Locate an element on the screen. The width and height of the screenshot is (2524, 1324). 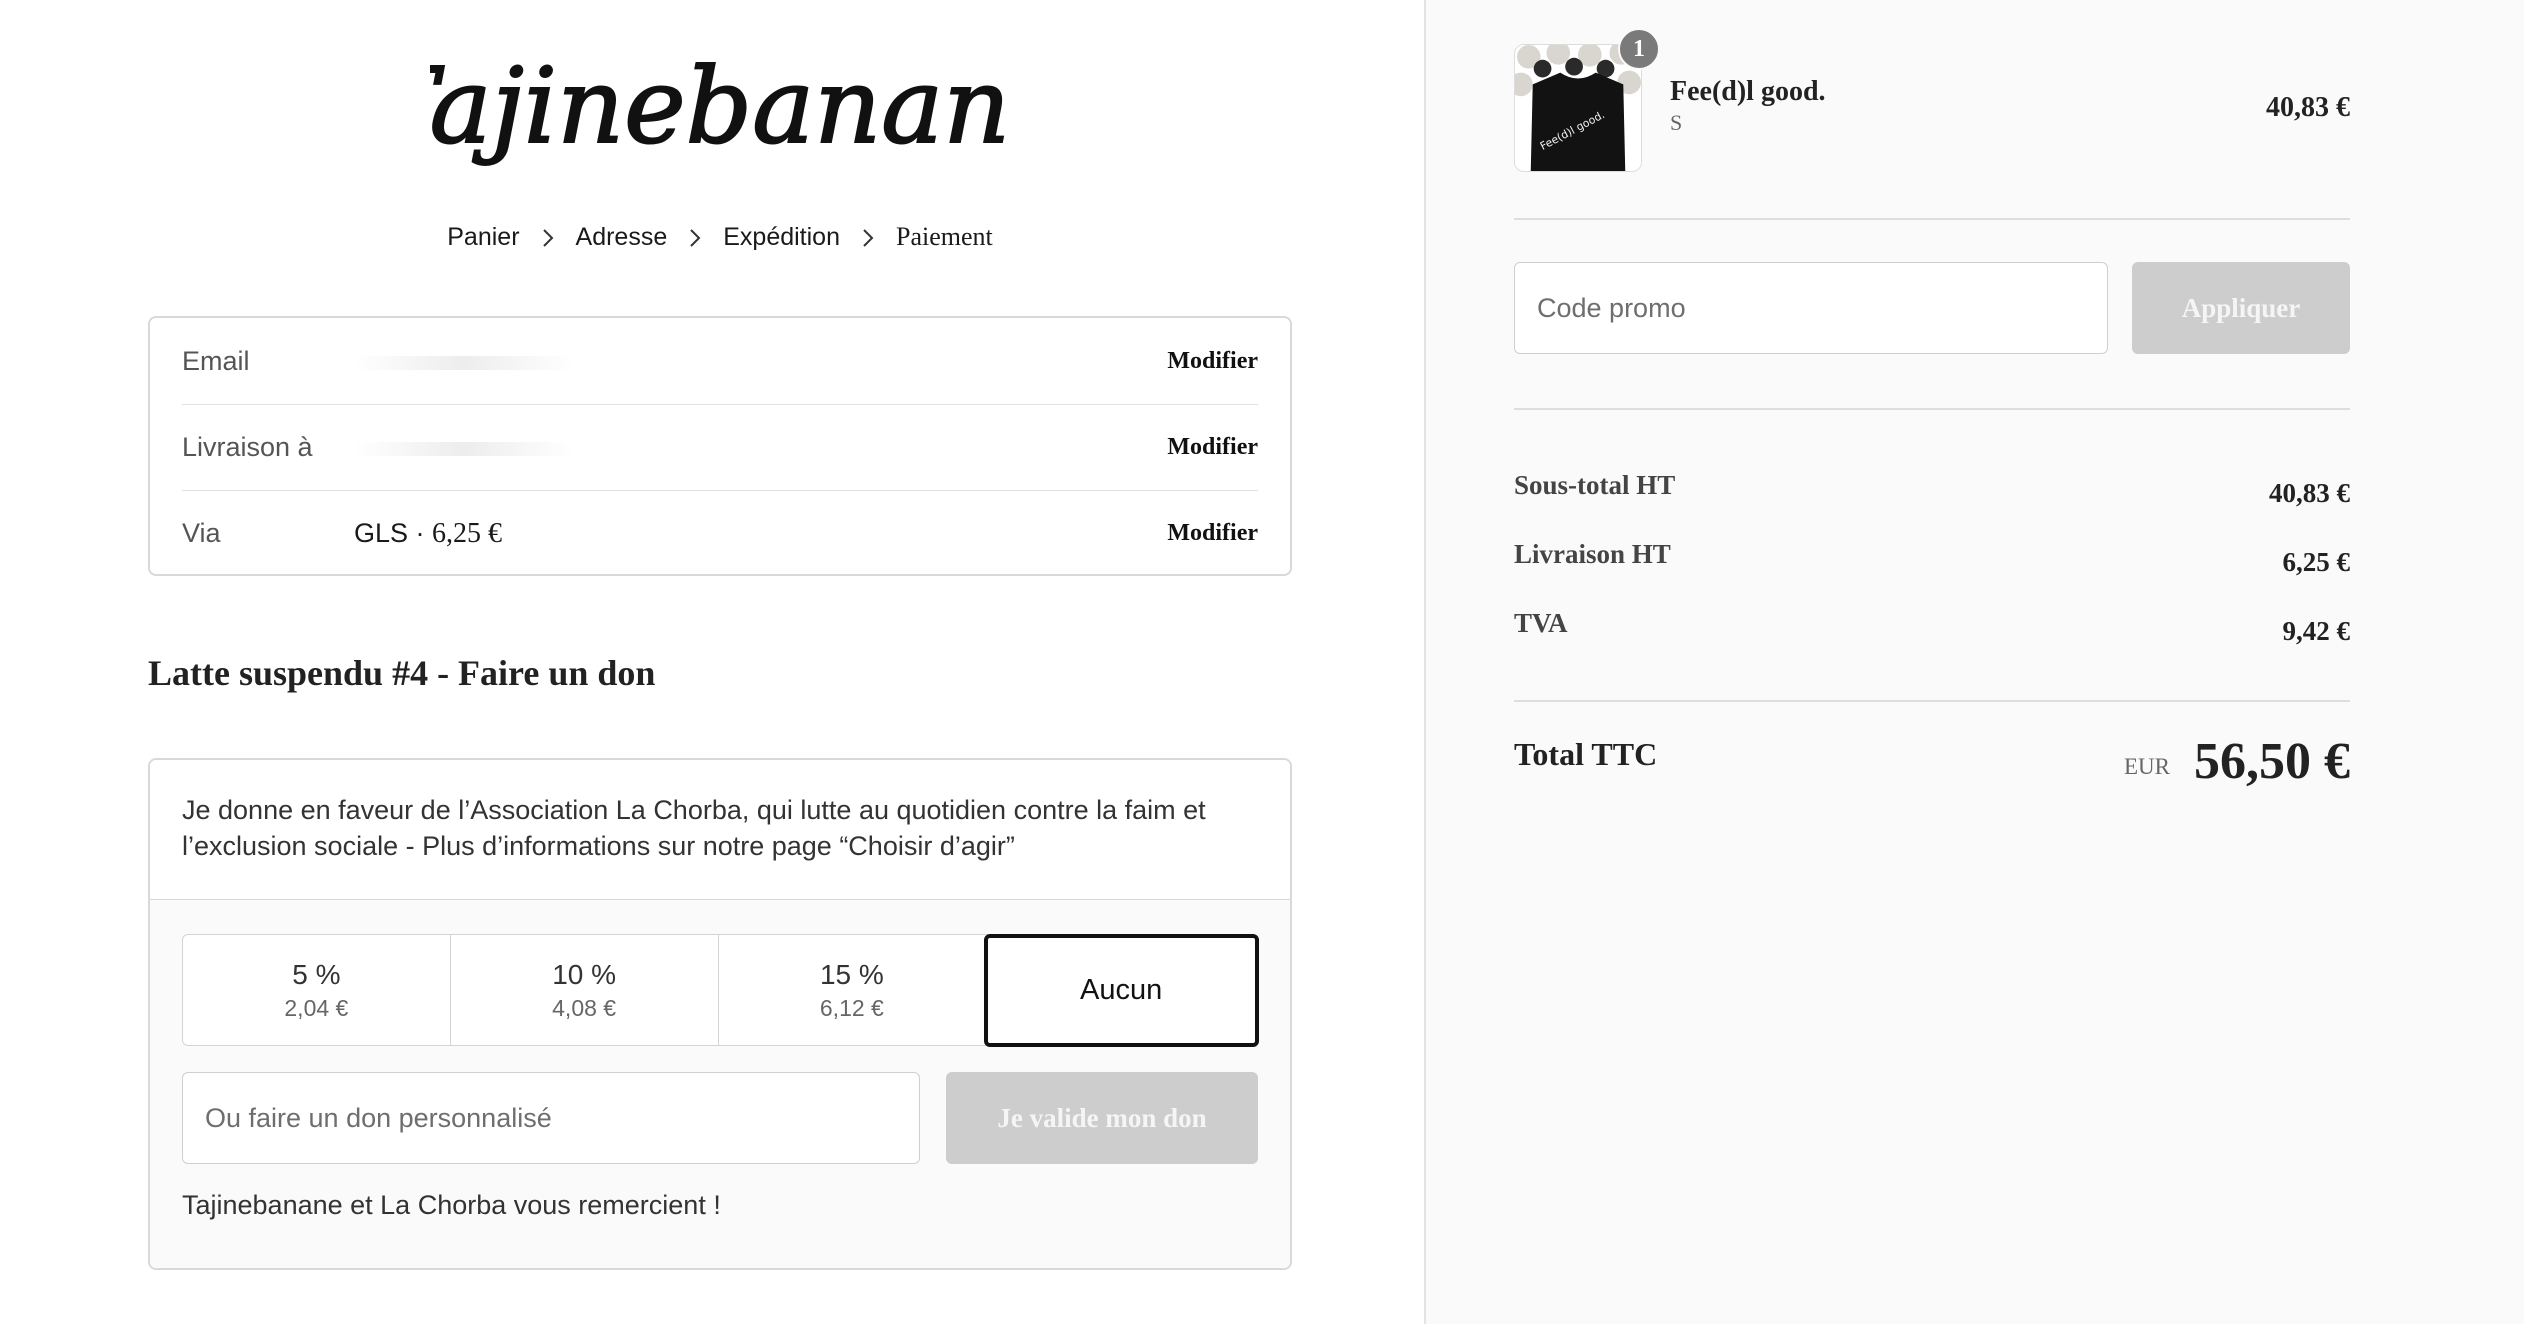
submit-donation-button: Je valide mon don is located at coordinates (1102, 1118).